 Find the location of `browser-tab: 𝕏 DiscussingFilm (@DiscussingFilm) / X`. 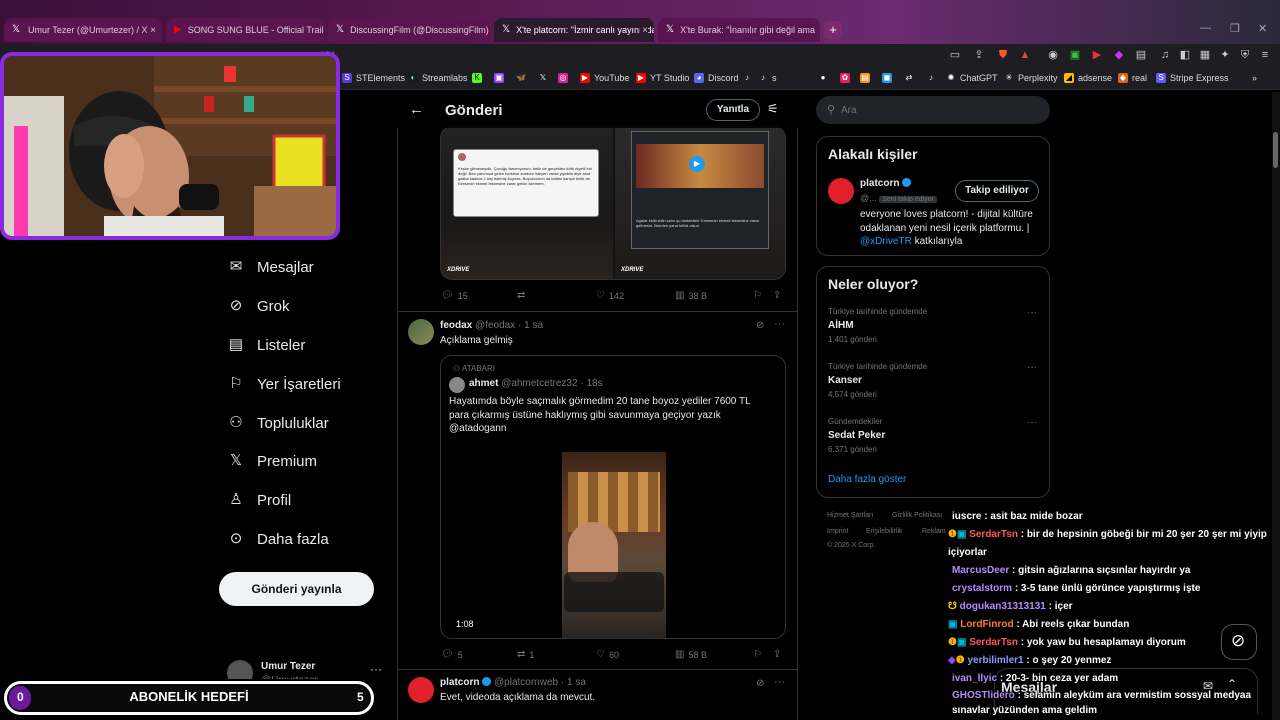

browser-tab: 𝕏 DiscussingFilm (@DiscussingFilm) / X is located at coordinates (409, 30).